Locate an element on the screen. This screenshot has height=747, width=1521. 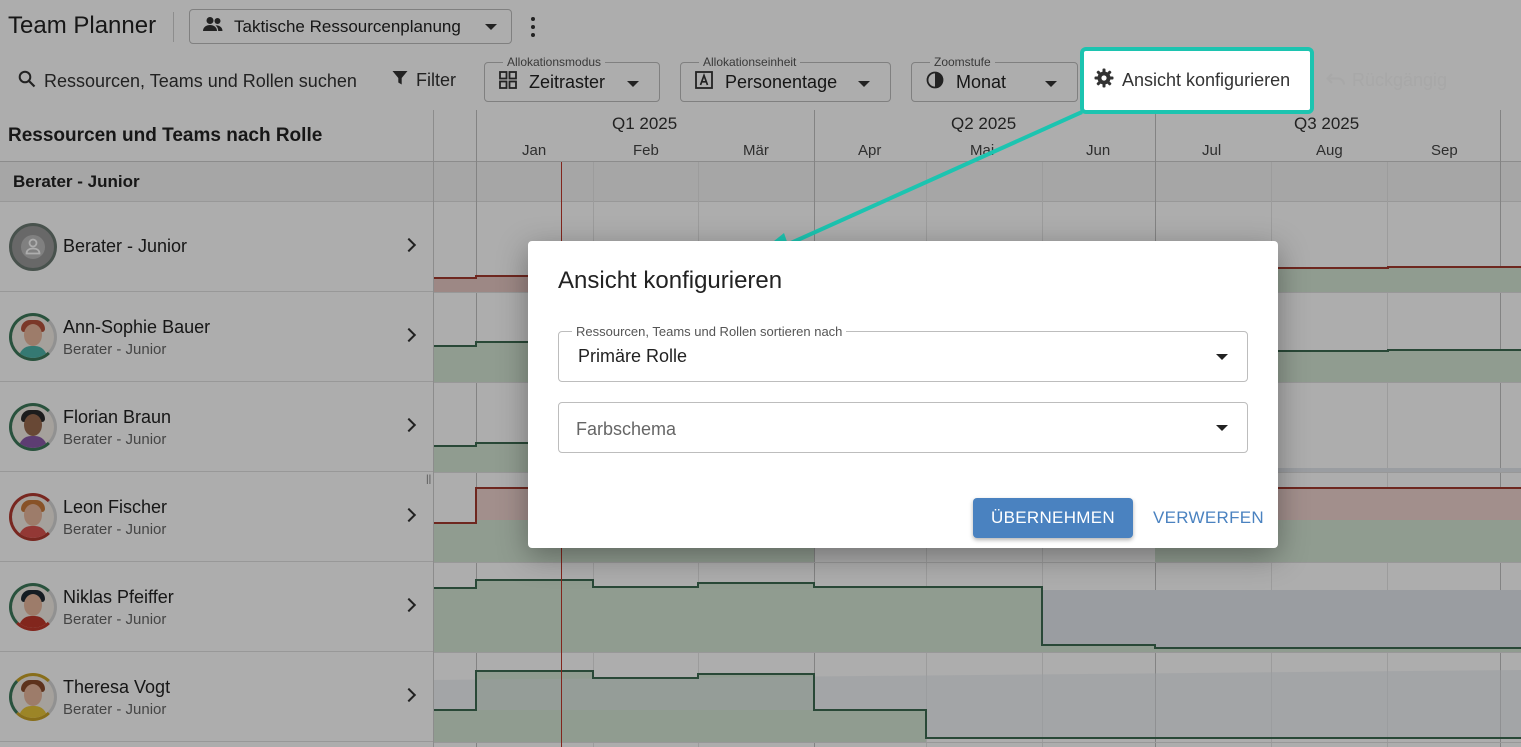
apply-button: ÜBERNEHMEN is located at coordinates (1053, 518).